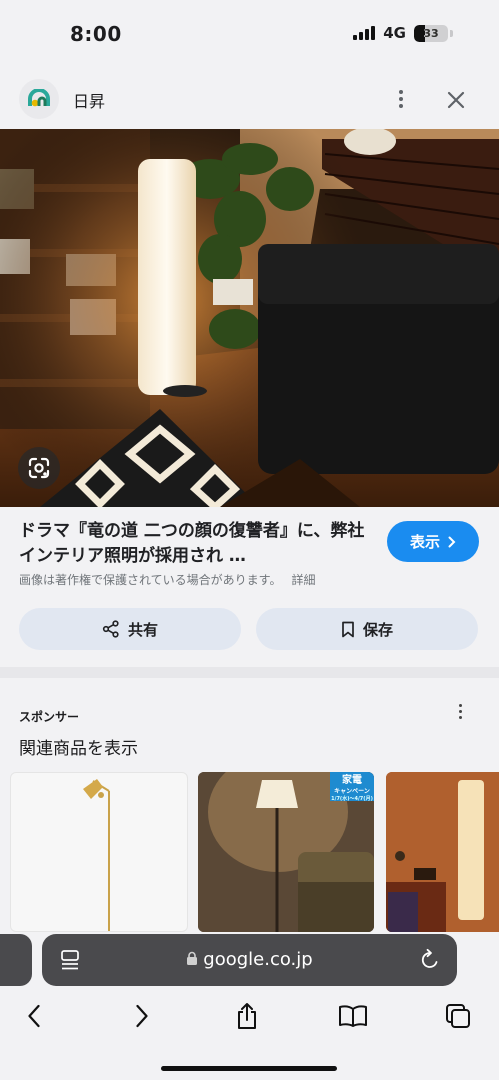  Describe the element at coordinates (192, 958) in the screenshot. I see `lock-icon` at that location.